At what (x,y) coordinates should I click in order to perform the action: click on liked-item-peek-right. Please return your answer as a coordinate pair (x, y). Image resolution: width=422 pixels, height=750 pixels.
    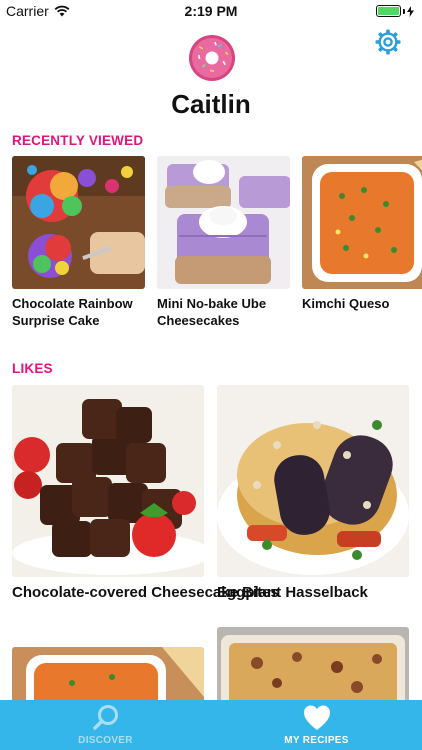
    Looking at the image, I should click on (313, 667).